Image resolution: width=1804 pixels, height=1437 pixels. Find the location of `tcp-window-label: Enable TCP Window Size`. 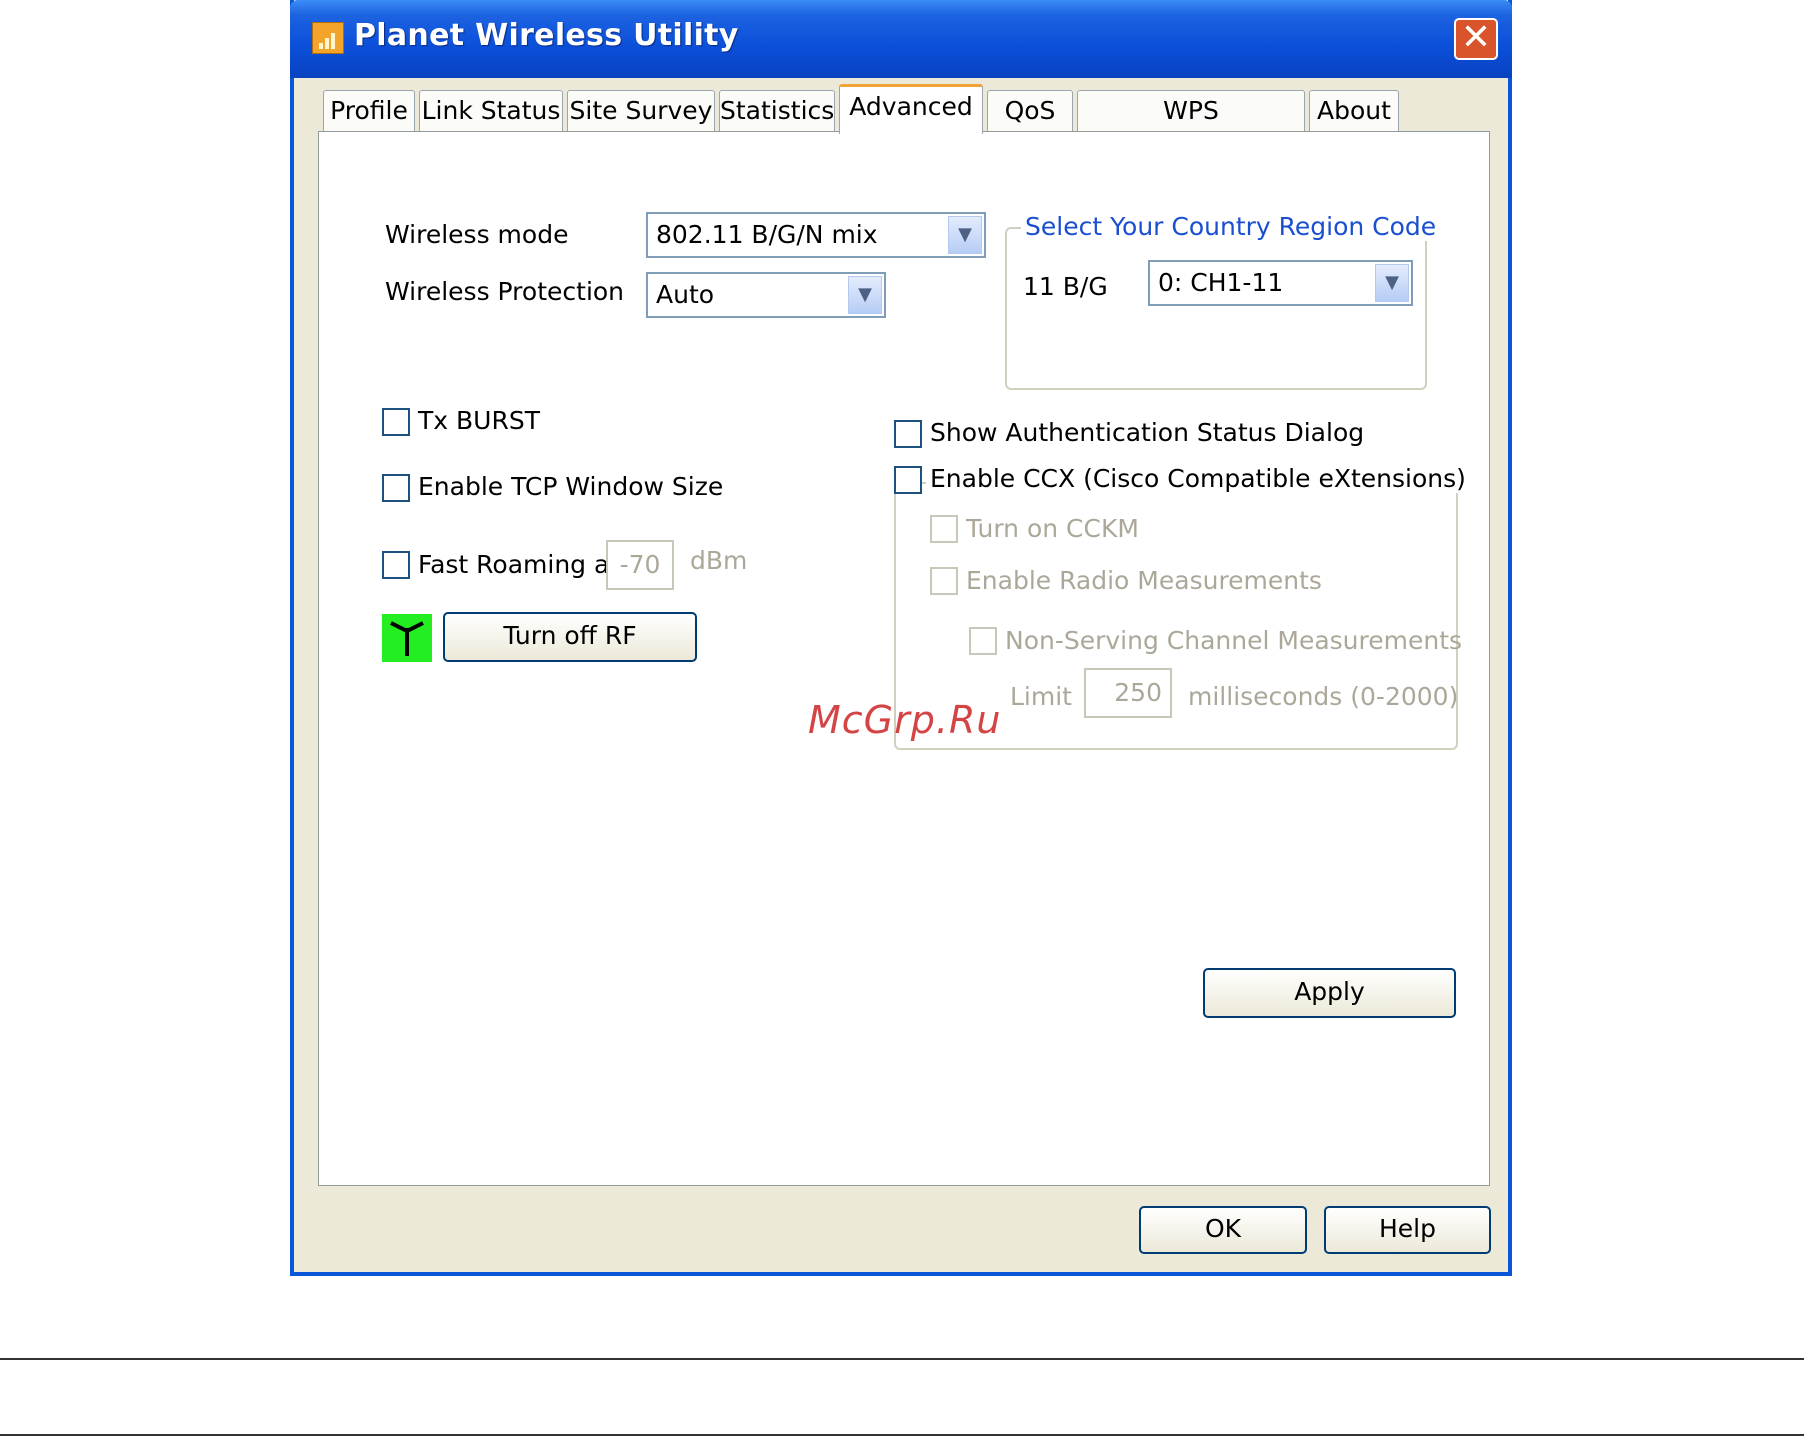

tcp-window-label: Enable TCP Window Size is located at coordinates (571, 486).